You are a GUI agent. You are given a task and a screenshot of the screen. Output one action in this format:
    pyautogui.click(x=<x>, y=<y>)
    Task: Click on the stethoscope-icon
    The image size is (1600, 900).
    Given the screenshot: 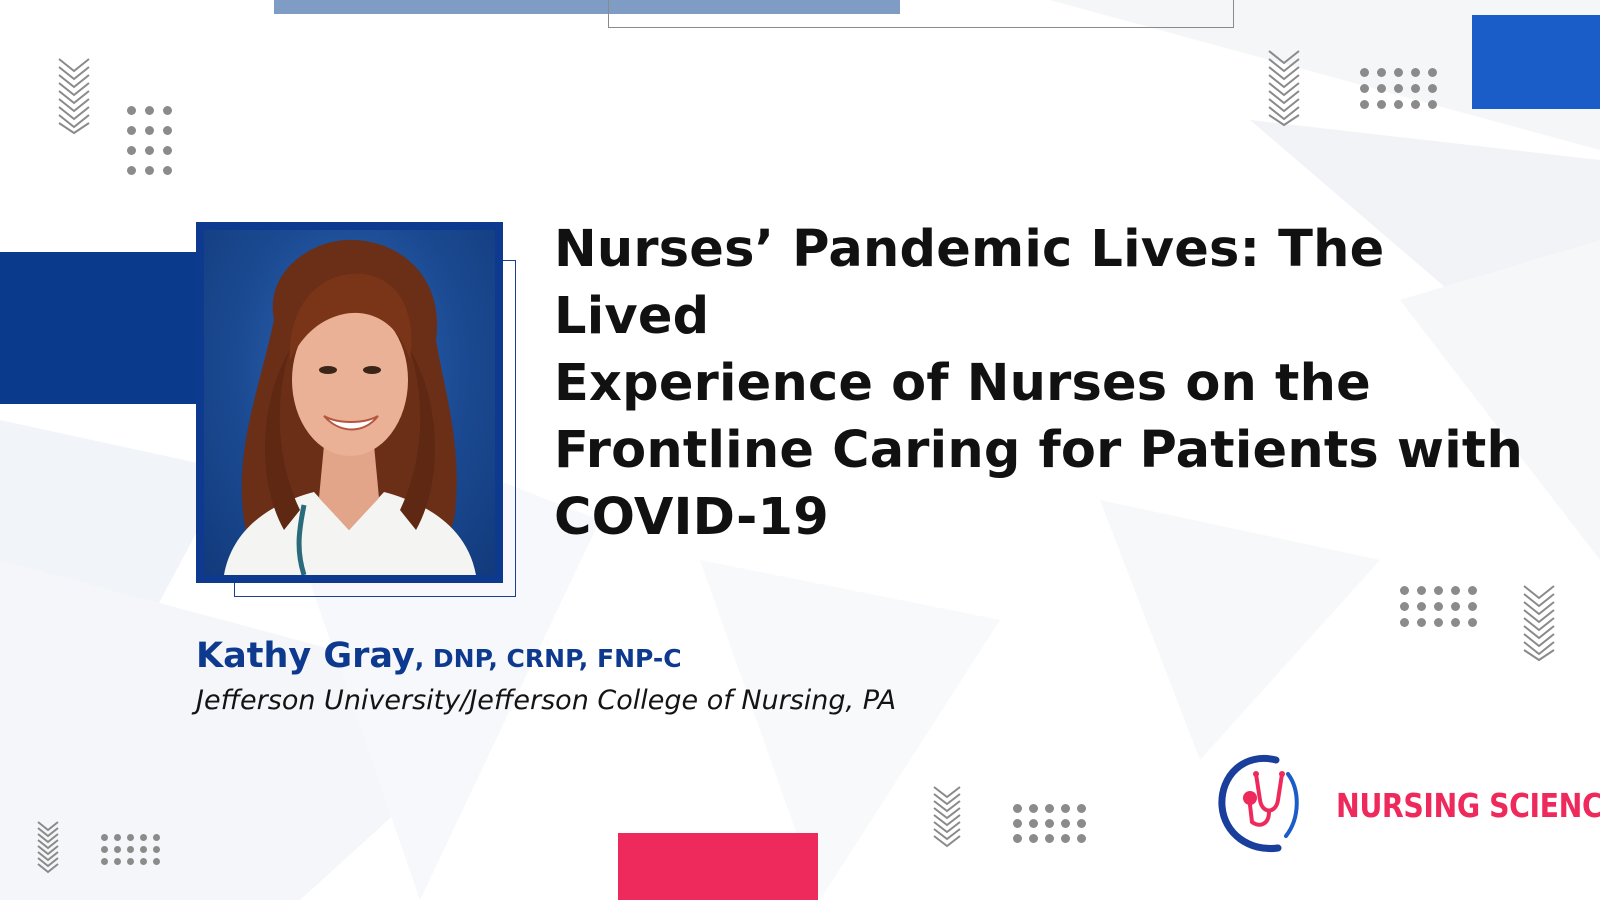 What is the action you would take?
    pyautogui.click(x=1259, y=804)
    